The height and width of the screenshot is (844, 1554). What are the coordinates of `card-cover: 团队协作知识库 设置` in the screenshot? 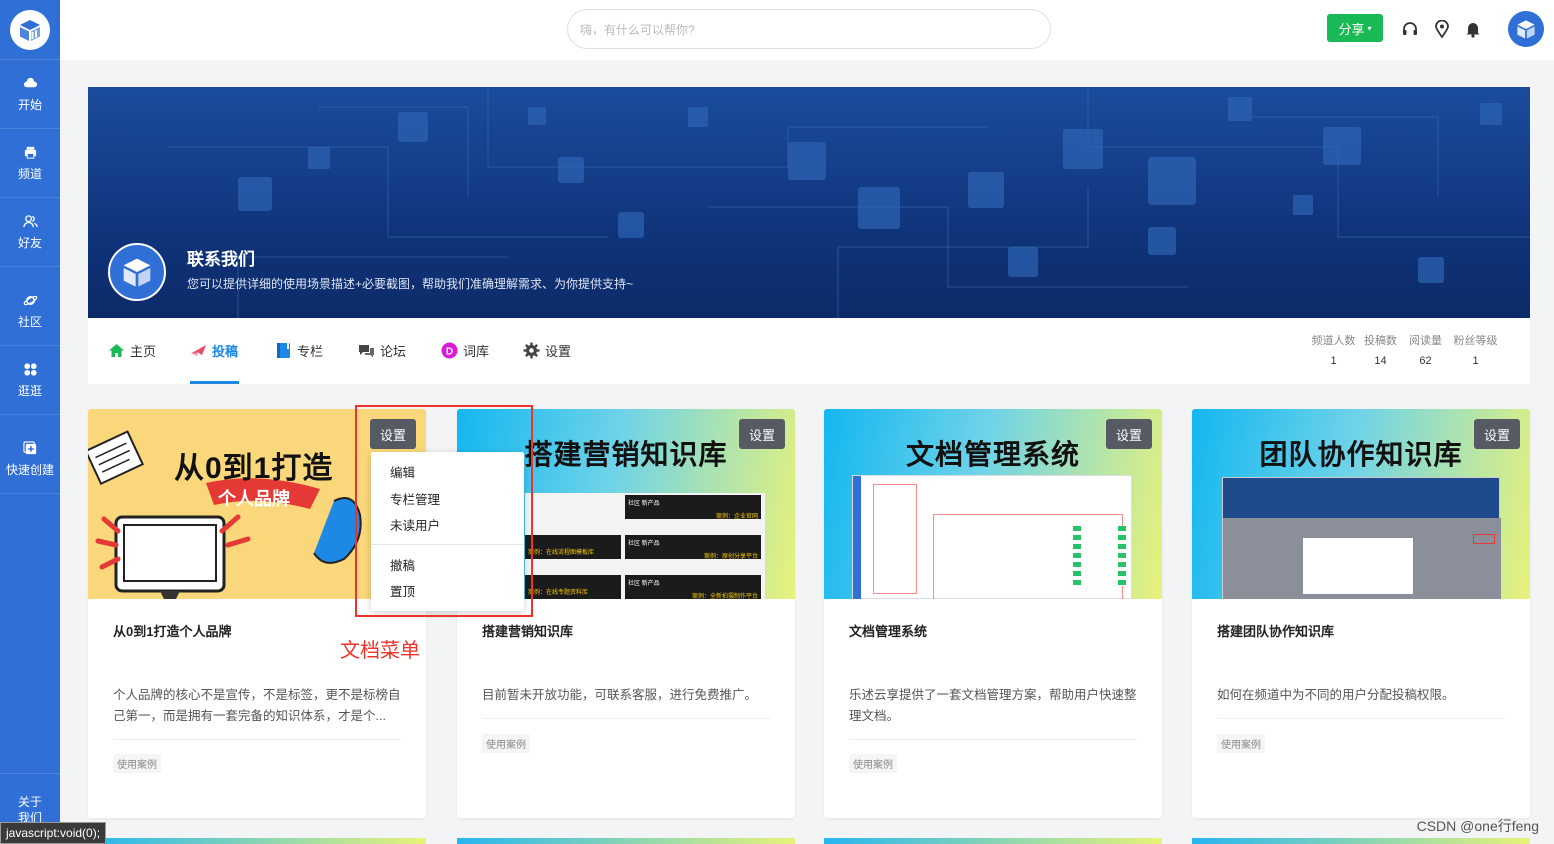 It's located at (1361, 504).